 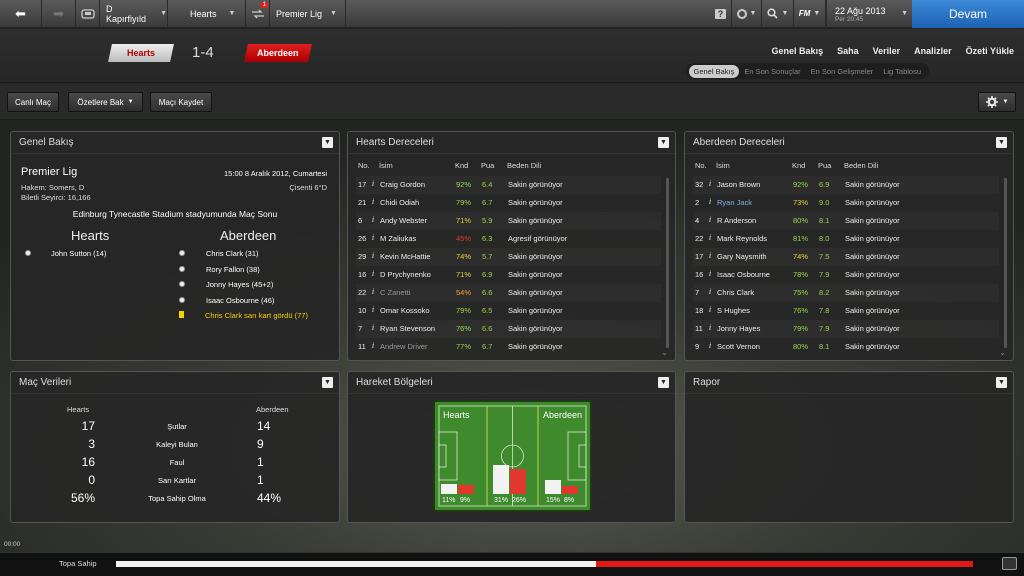 I want to click on subtab-latest-results: En Son Sonuçlar, so click(x=772, y=71).